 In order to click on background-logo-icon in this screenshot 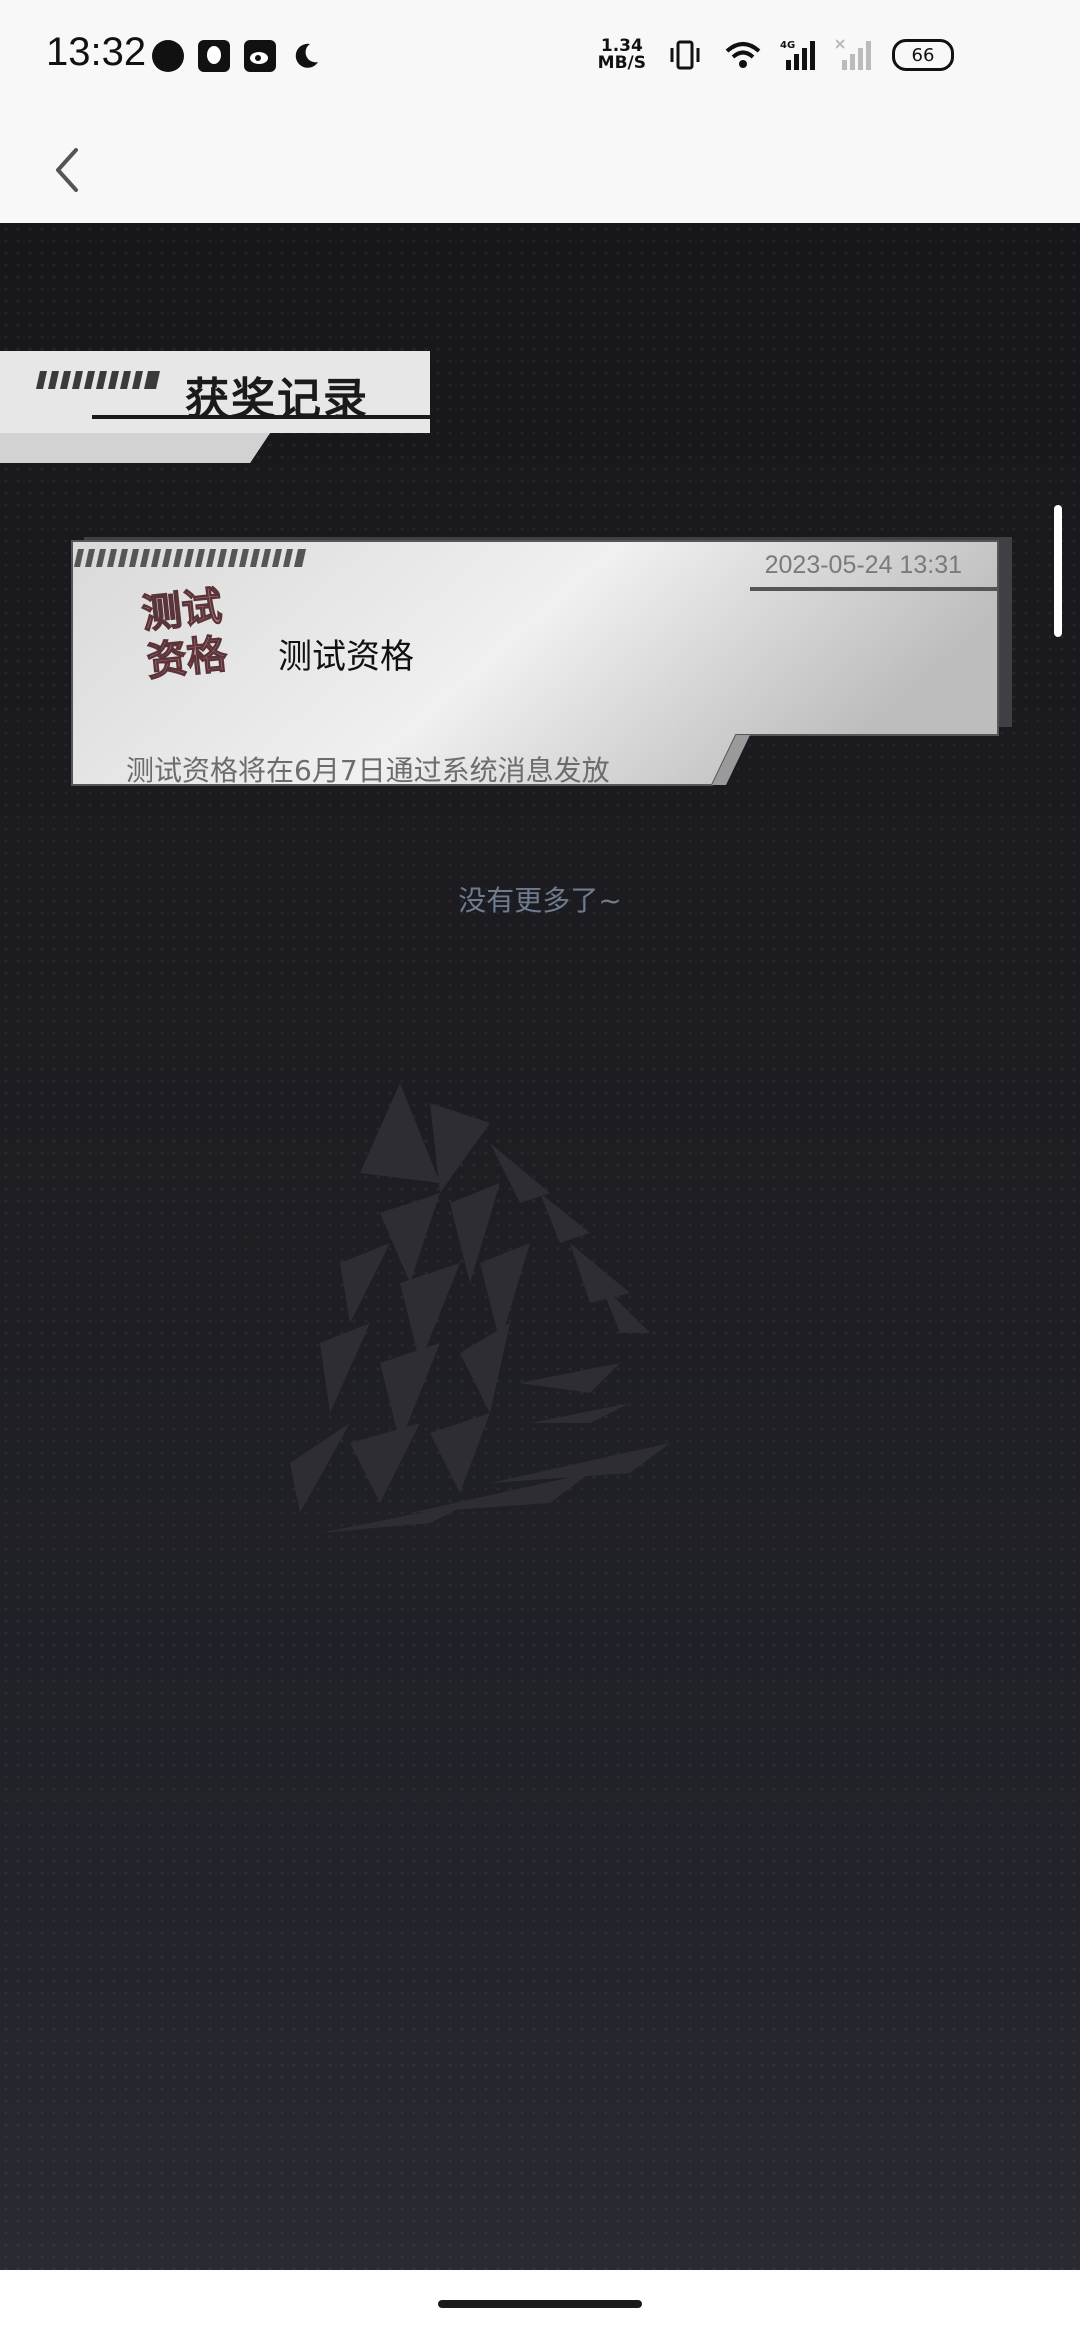, I will do `click(480, 1308)`.